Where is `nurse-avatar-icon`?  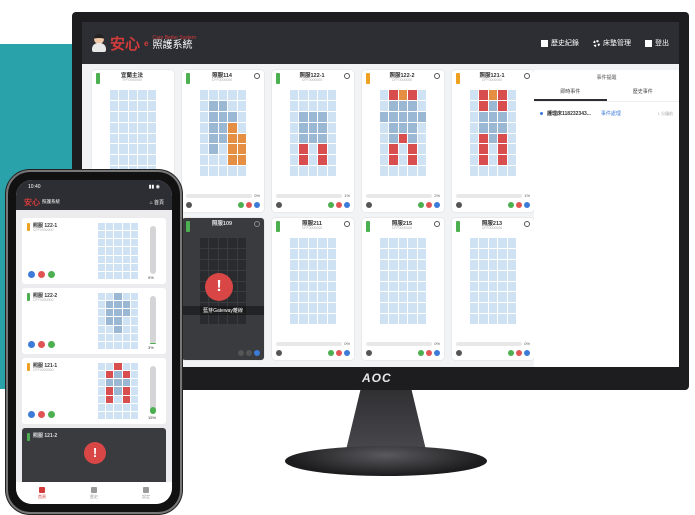
nurse-avatar-icon is located at coordinates (99, 43).